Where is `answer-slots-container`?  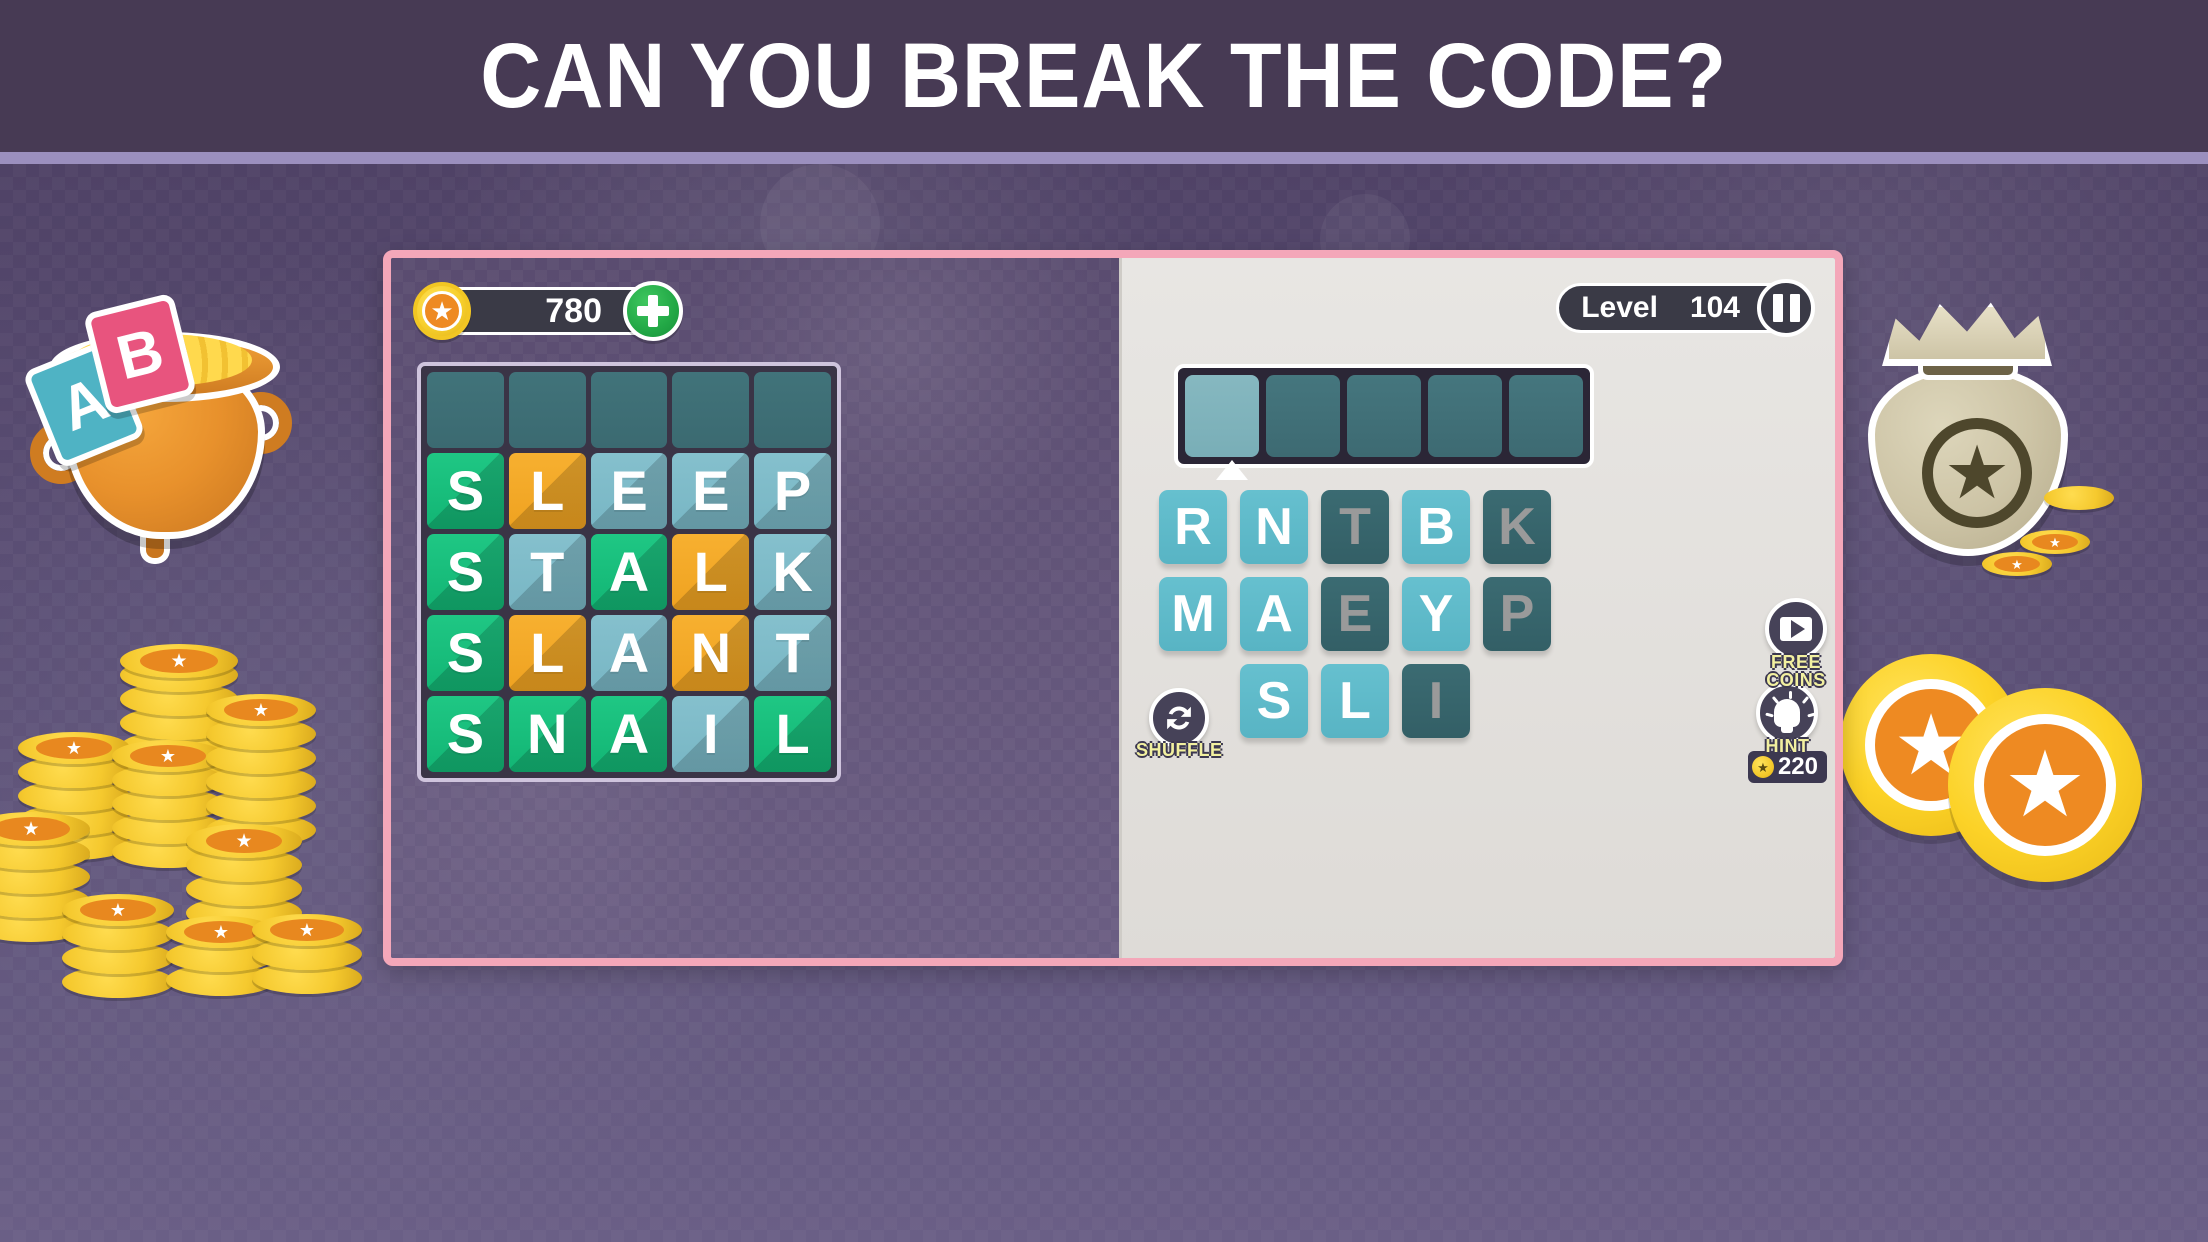
answer-slots-container is located at coordinates (1384, 422).